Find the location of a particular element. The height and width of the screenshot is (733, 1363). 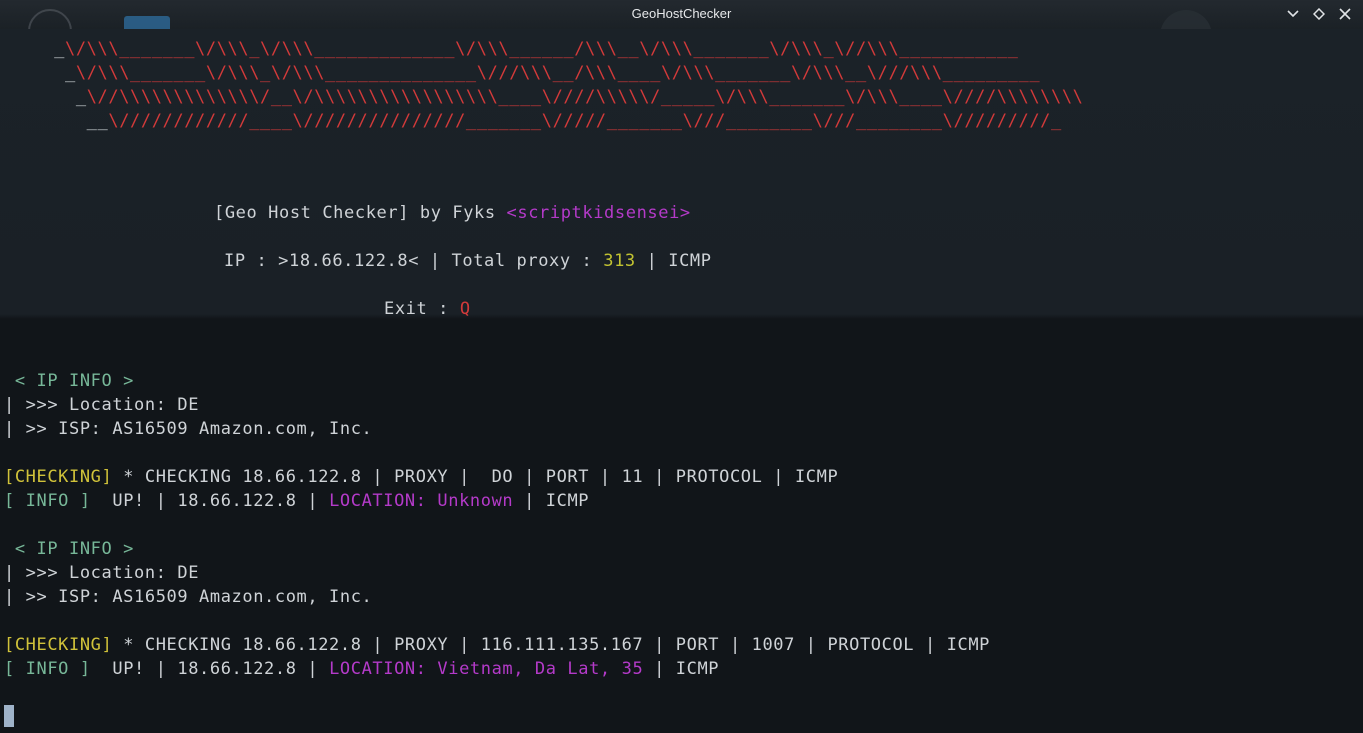

maximize-button is located at coordinates (1319, 14).